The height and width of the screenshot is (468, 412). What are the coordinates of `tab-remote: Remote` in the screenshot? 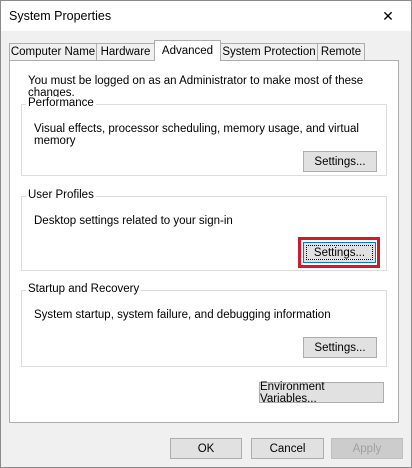 It's located at (341, 51).